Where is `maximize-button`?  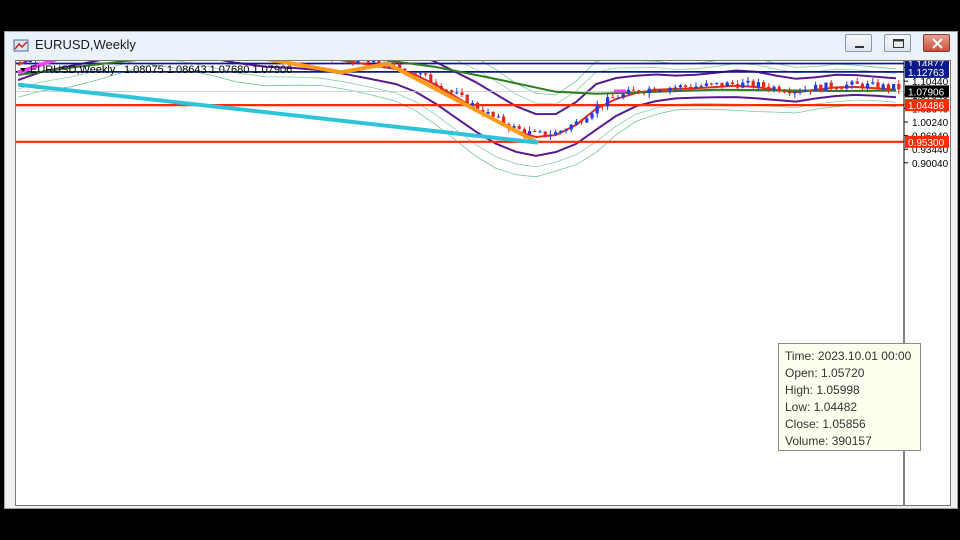
maximize-button is located at coordinates (897, 43).